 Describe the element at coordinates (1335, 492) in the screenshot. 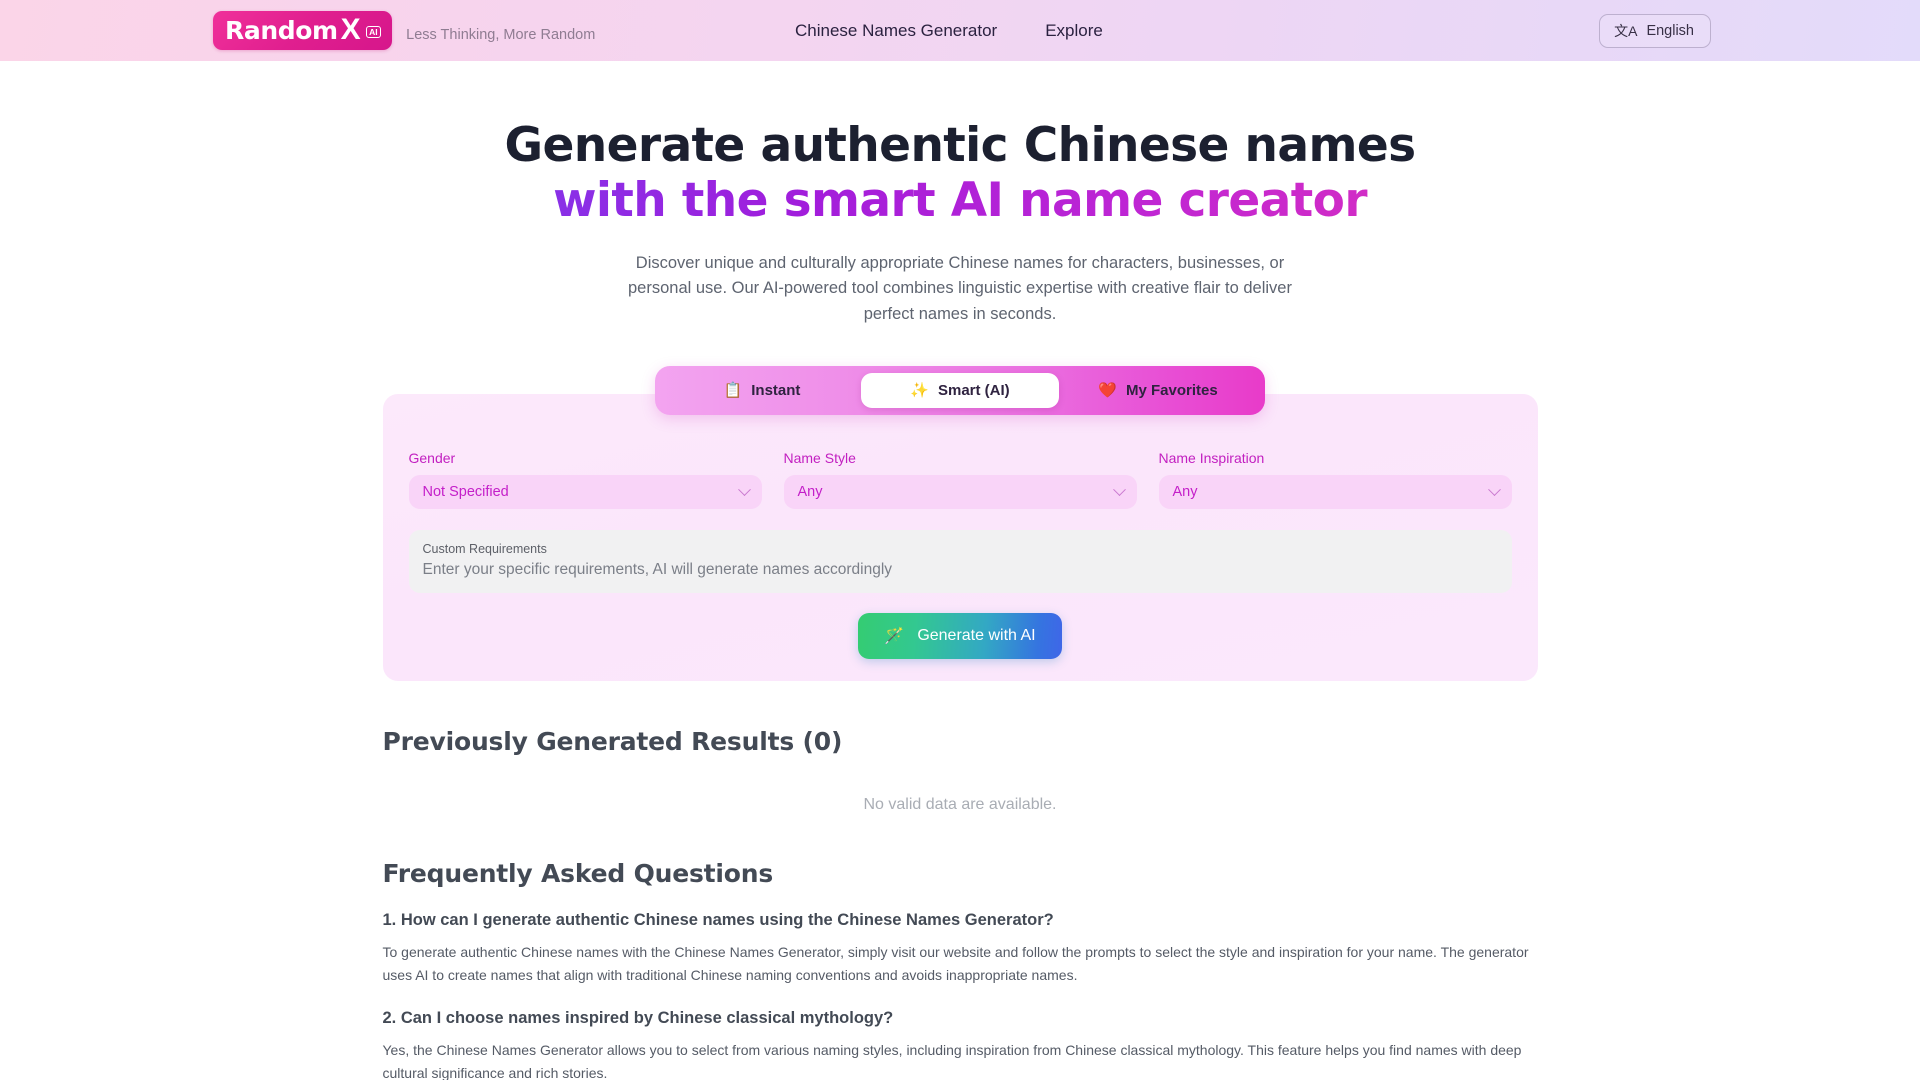

I see `name-inspiration-select: Any` at that location.